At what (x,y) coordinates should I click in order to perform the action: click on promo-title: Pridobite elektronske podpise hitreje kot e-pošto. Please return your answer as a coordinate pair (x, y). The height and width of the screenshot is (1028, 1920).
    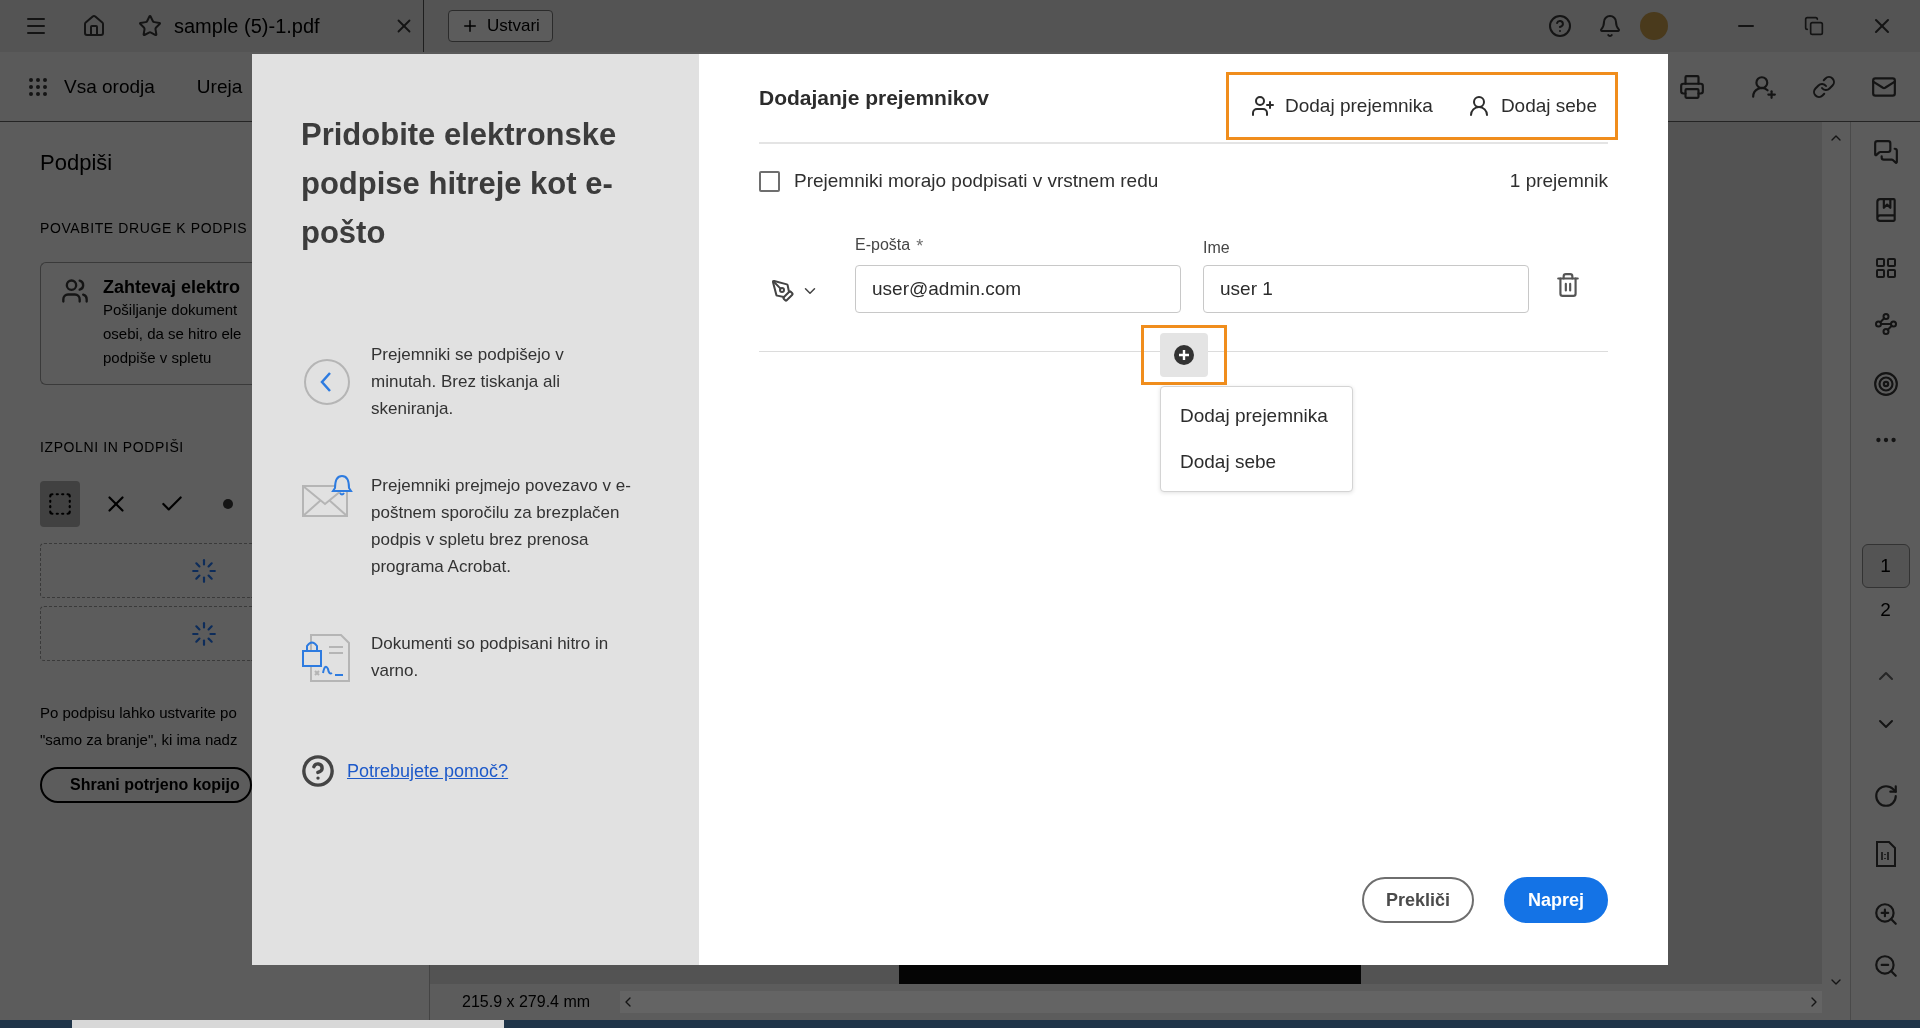
    Looking at the image, I should click on (459, 184).